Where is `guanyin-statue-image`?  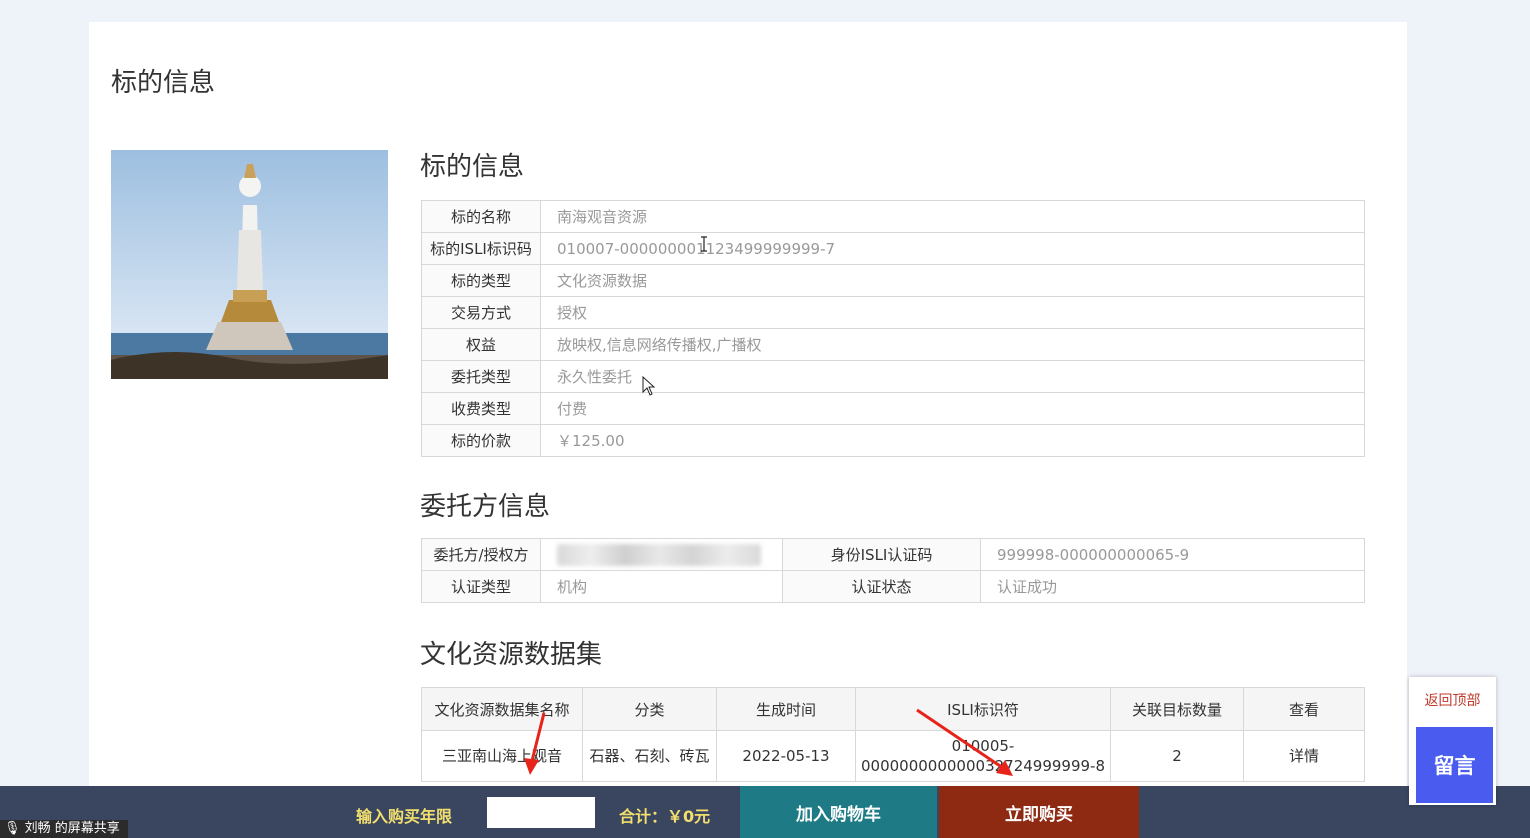
guanyin-statue-image is located at coordinates (249, 264).